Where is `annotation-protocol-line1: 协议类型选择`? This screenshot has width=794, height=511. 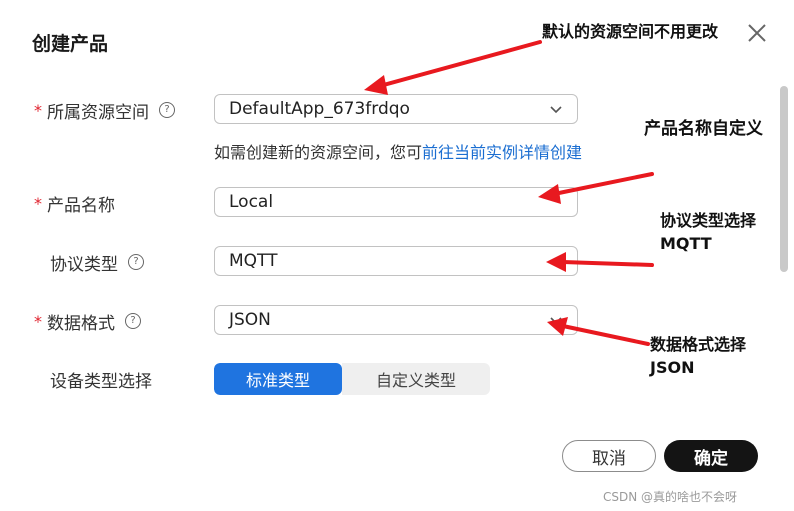
annotation-protocol-line1: 协议类型选择 is located at coordinates (708, 220).